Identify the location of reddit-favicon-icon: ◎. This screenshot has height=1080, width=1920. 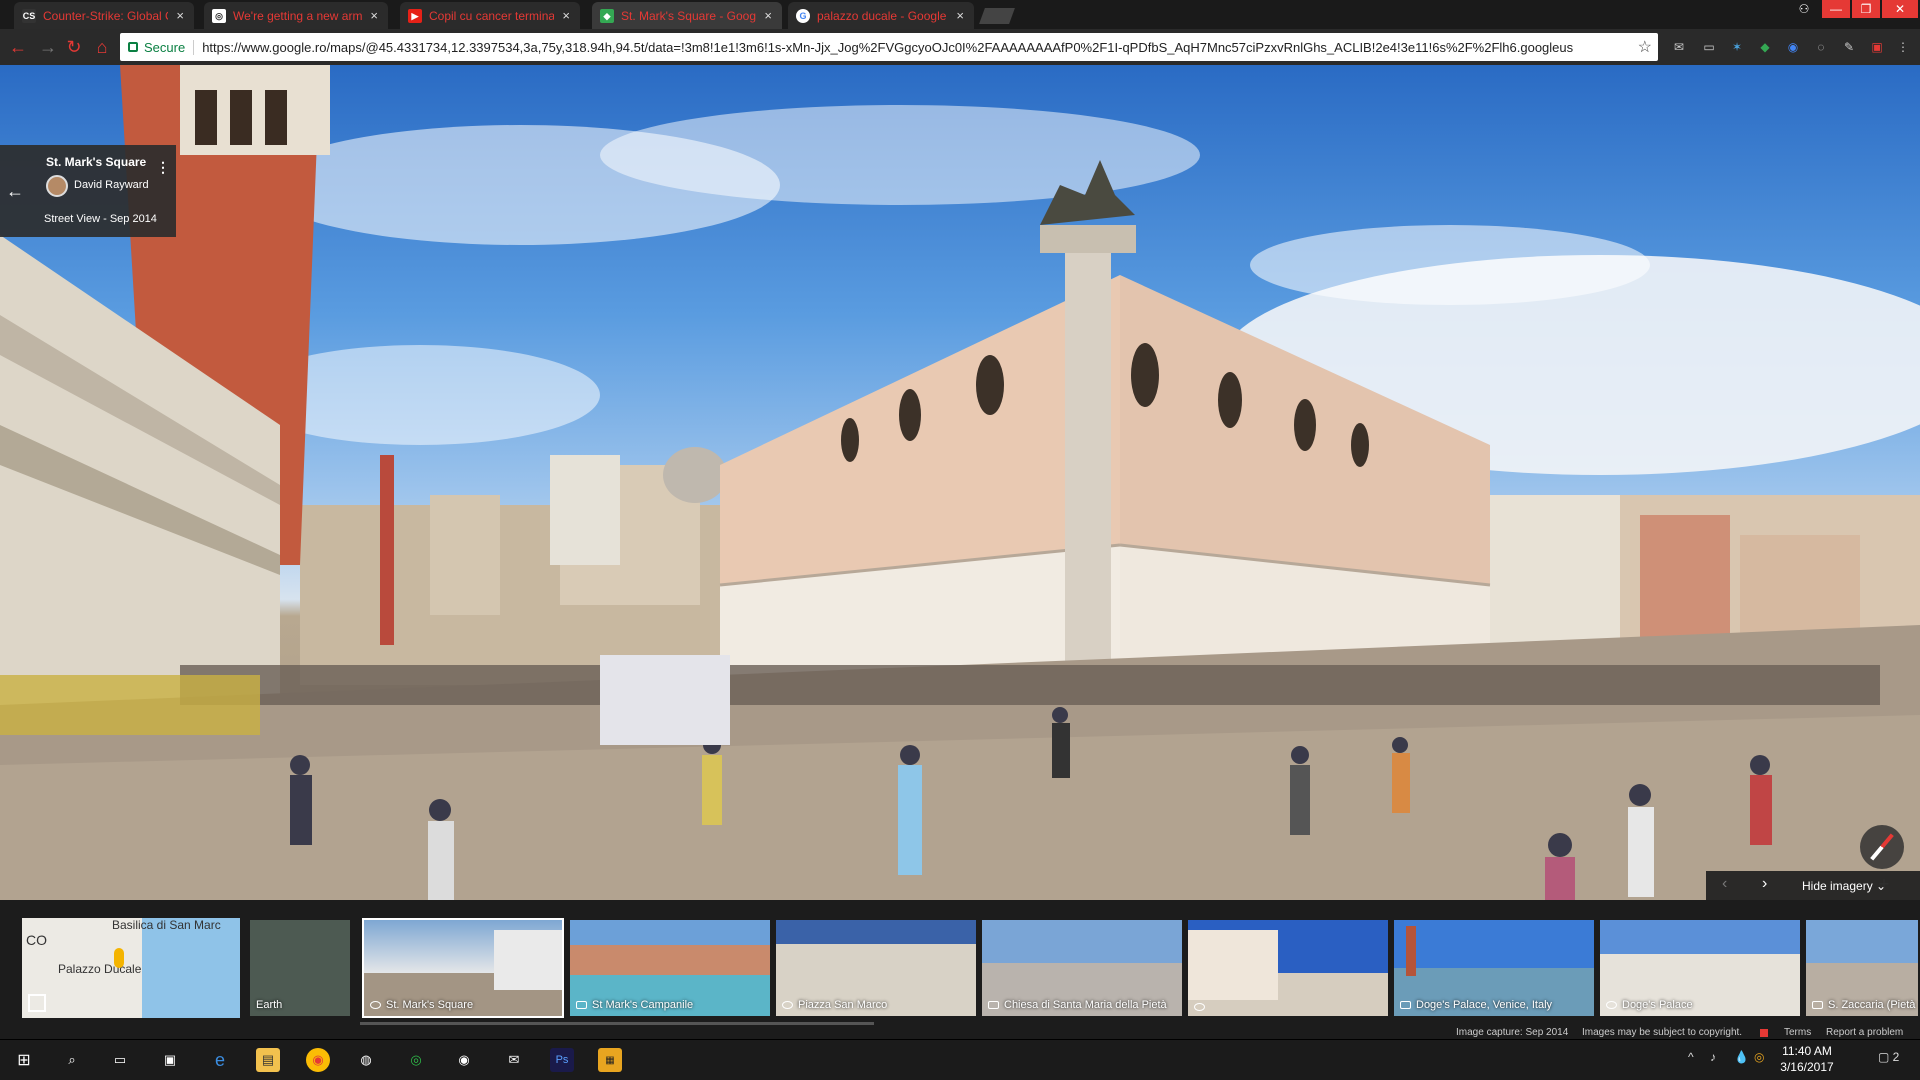
(219, 15).